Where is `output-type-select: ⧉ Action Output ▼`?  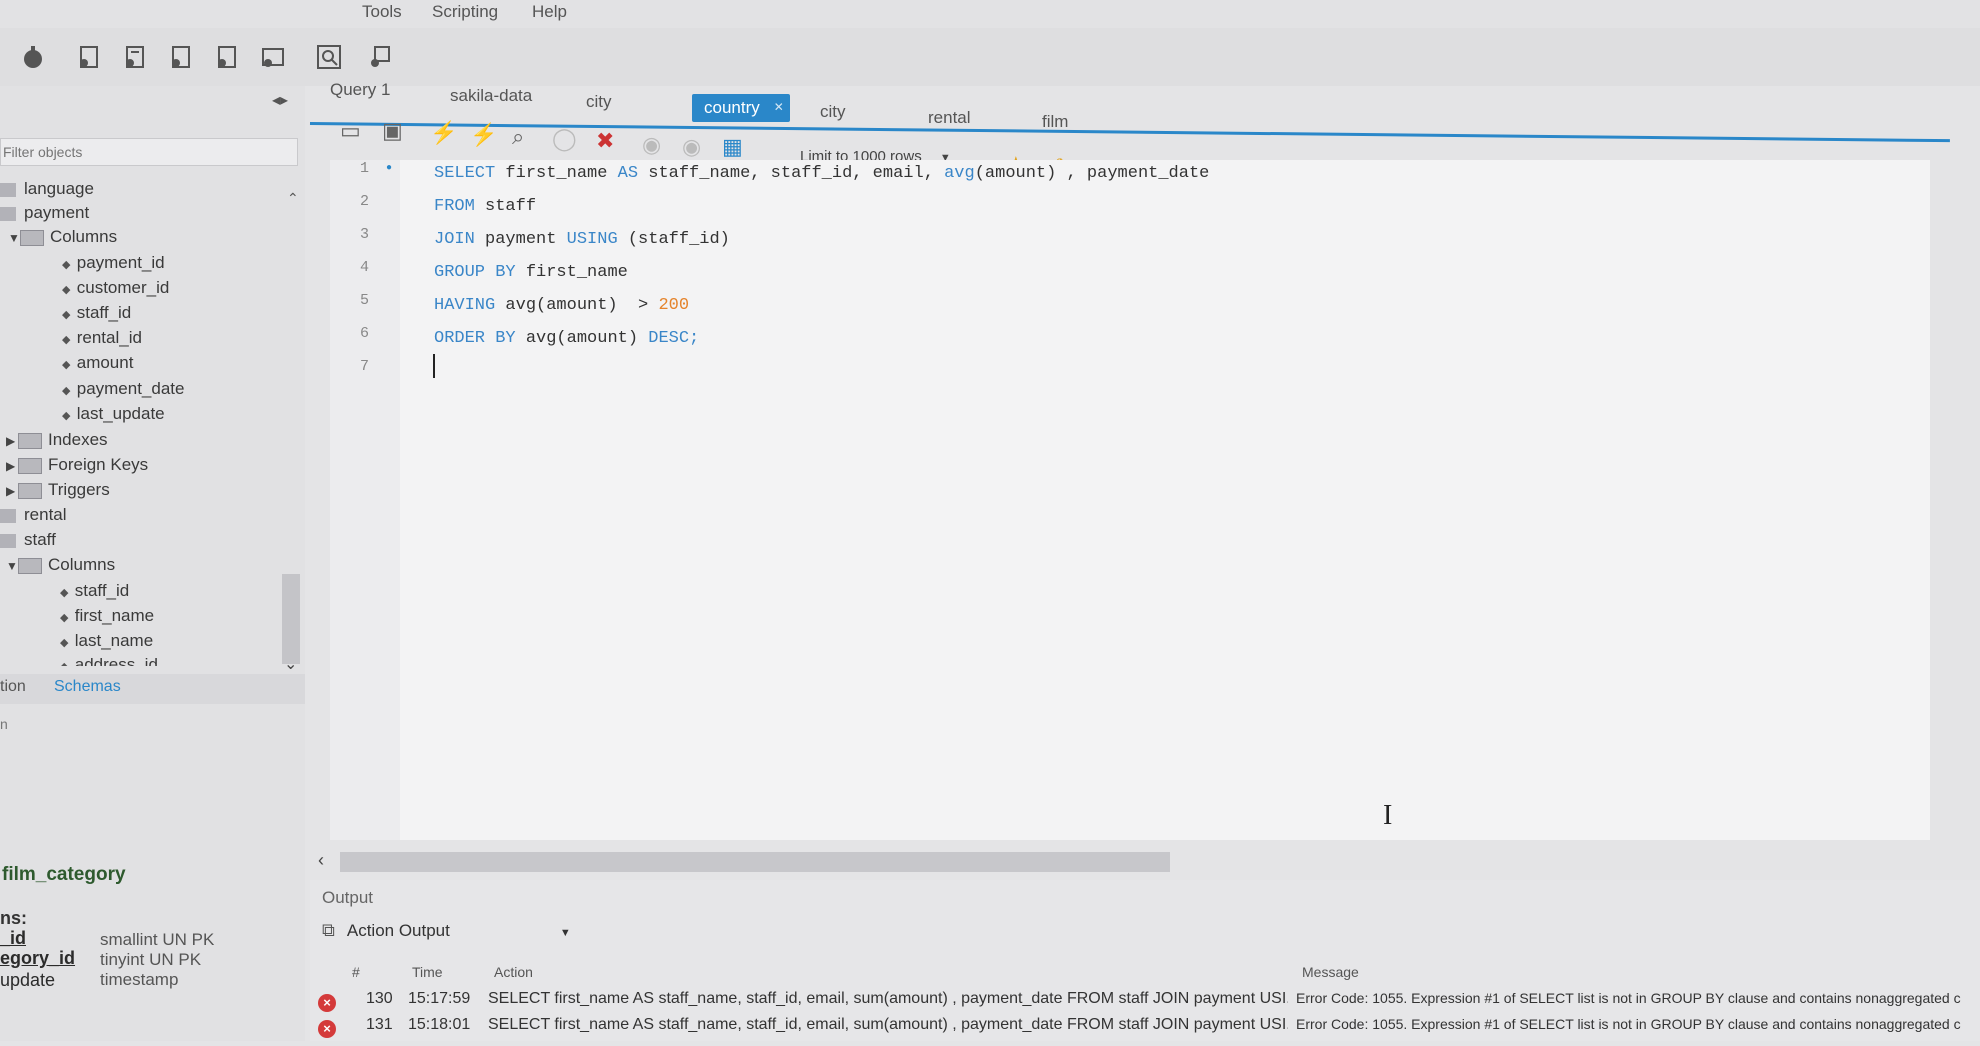
output-type-select: ⧉ Action Output ▼ is located at coordinates (446, 930).